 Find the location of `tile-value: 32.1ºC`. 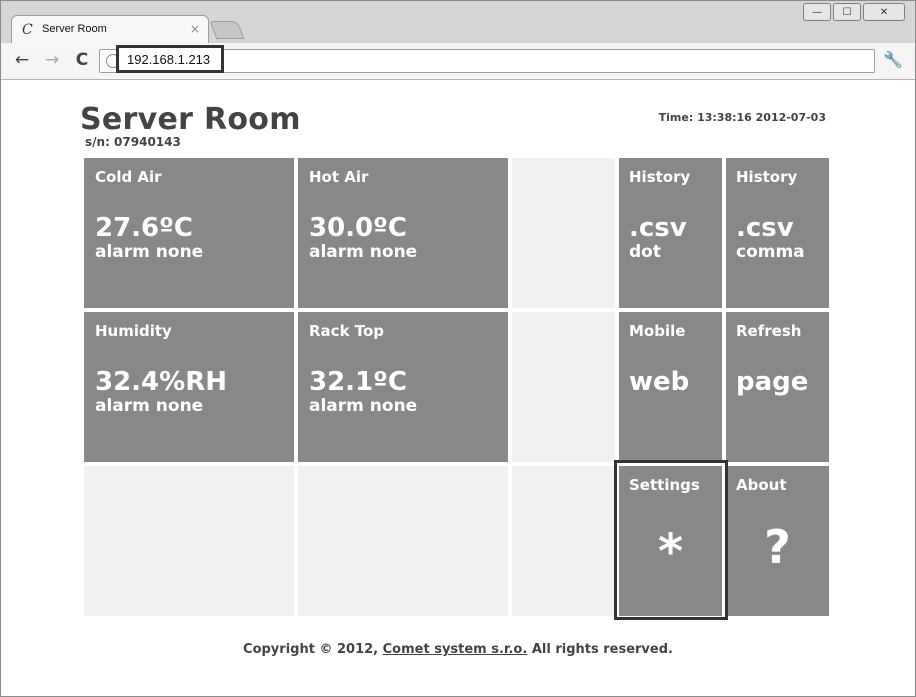

tile-value: 32.1ºC is located at coordinates (358, 382).